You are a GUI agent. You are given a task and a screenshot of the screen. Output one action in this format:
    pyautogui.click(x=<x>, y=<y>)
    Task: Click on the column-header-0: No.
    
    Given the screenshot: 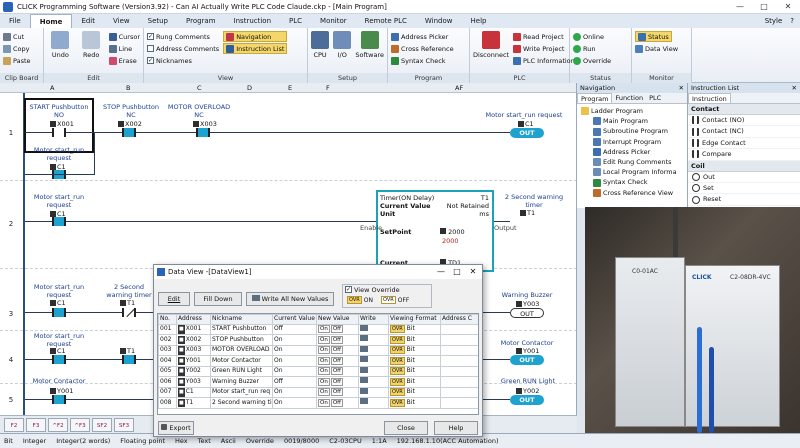 What is the action you would take?
    pyautogui.click(x=167, y=319)
    